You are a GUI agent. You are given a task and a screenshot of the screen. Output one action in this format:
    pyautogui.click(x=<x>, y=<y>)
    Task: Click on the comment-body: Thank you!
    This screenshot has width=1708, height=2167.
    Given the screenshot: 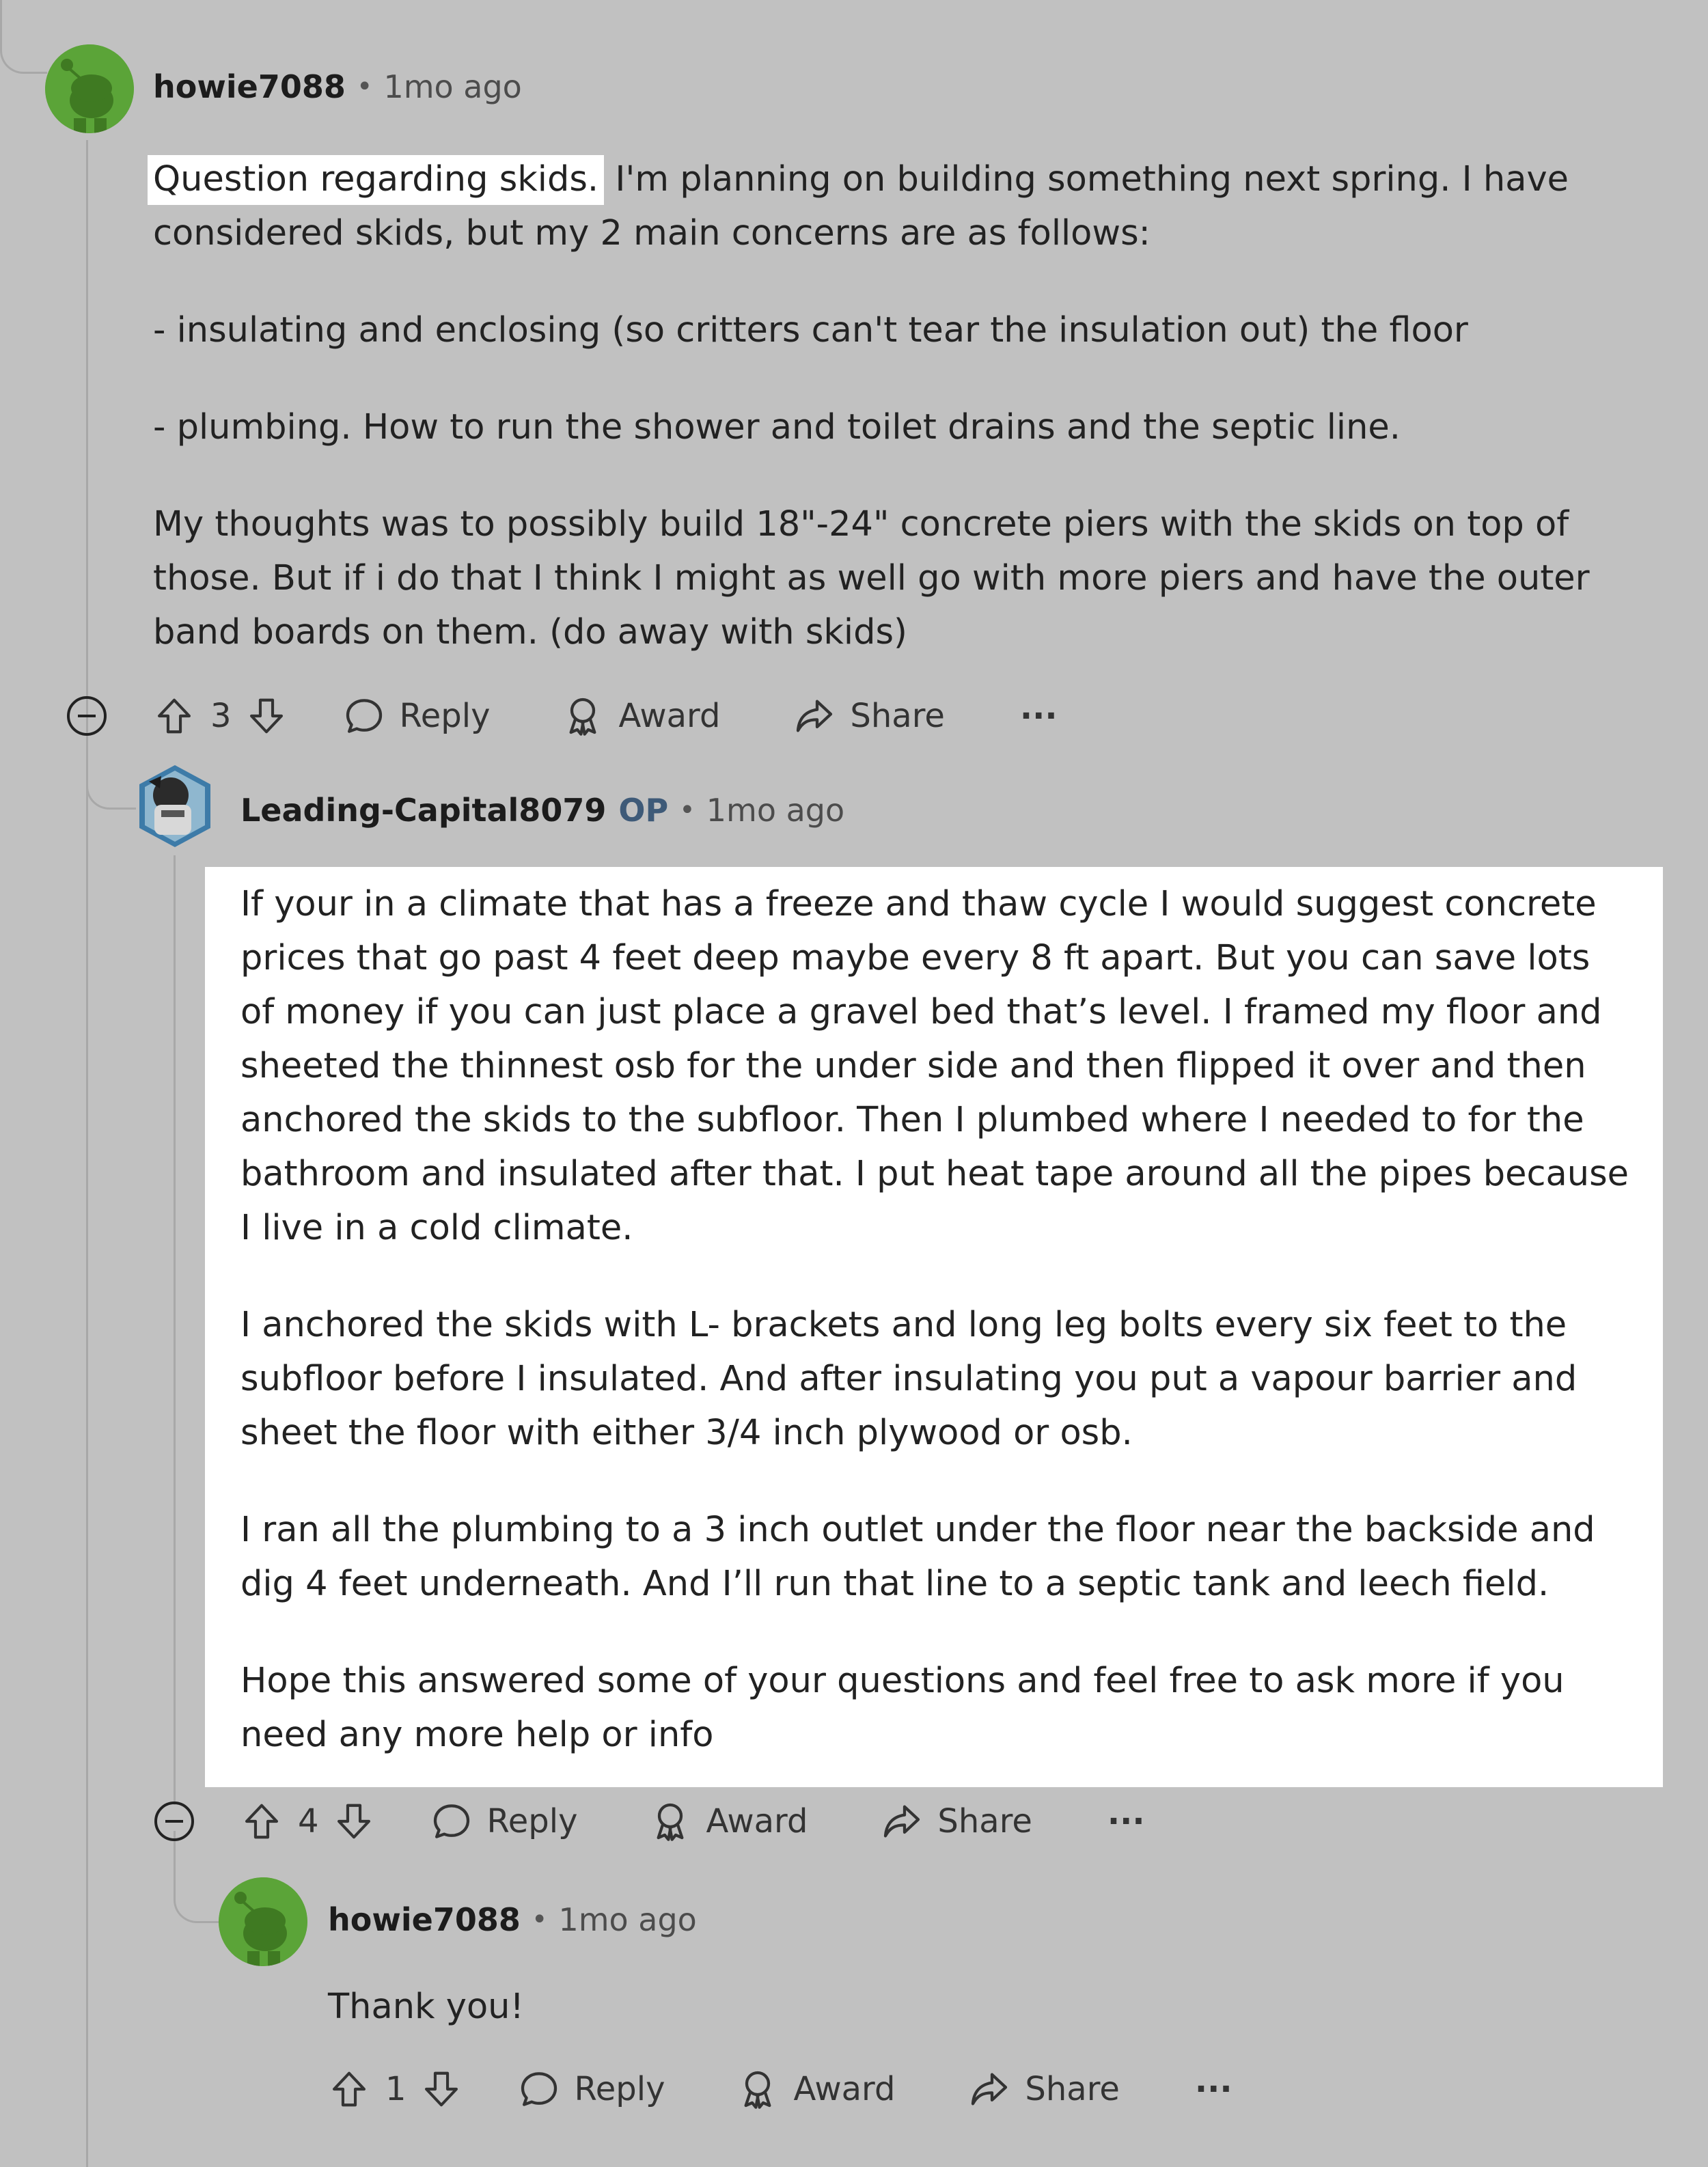 What is the action you would take?
    pyautogui.click(x=977, y=2007)
    